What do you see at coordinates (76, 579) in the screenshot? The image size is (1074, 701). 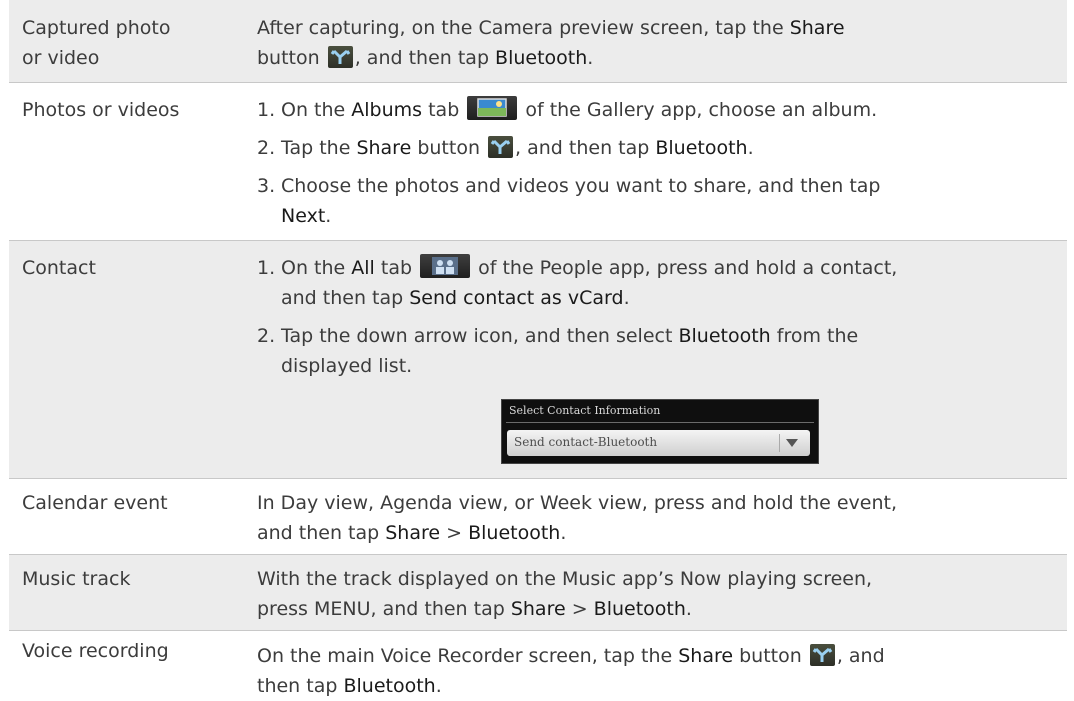 I see `row-label: Music track` at bounding box center [76, 579].